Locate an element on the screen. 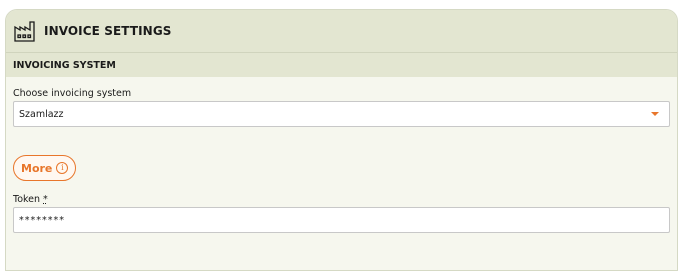  token-input: ******** is located at coordinates (341, 220).